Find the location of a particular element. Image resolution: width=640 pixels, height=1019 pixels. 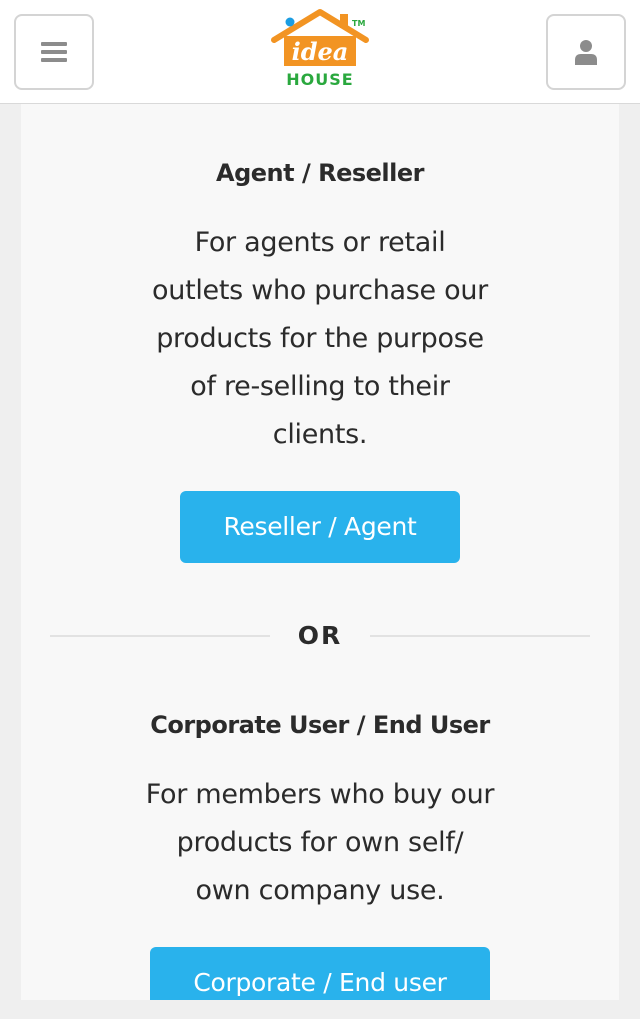

top-header: idea TM HOUSE is located at coordinates (320, 52).